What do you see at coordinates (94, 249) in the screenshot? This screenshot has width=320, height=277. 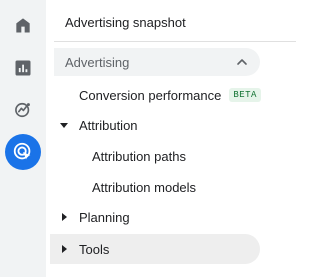 I see `nav-item-label: Tools` at bounding box center [94, 249].